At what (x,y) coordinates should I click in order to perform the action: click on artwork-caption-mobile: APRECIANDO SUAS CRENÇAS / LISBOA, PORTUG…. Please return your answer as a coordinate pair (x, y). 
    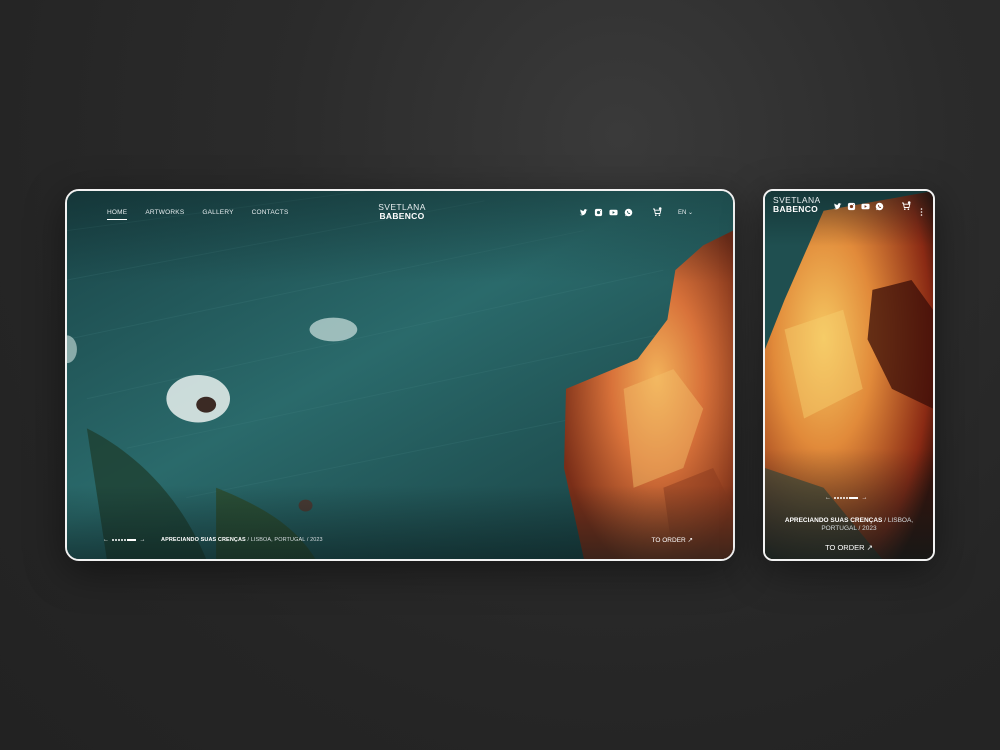
    Looking at the image, I should click on (849, 525).